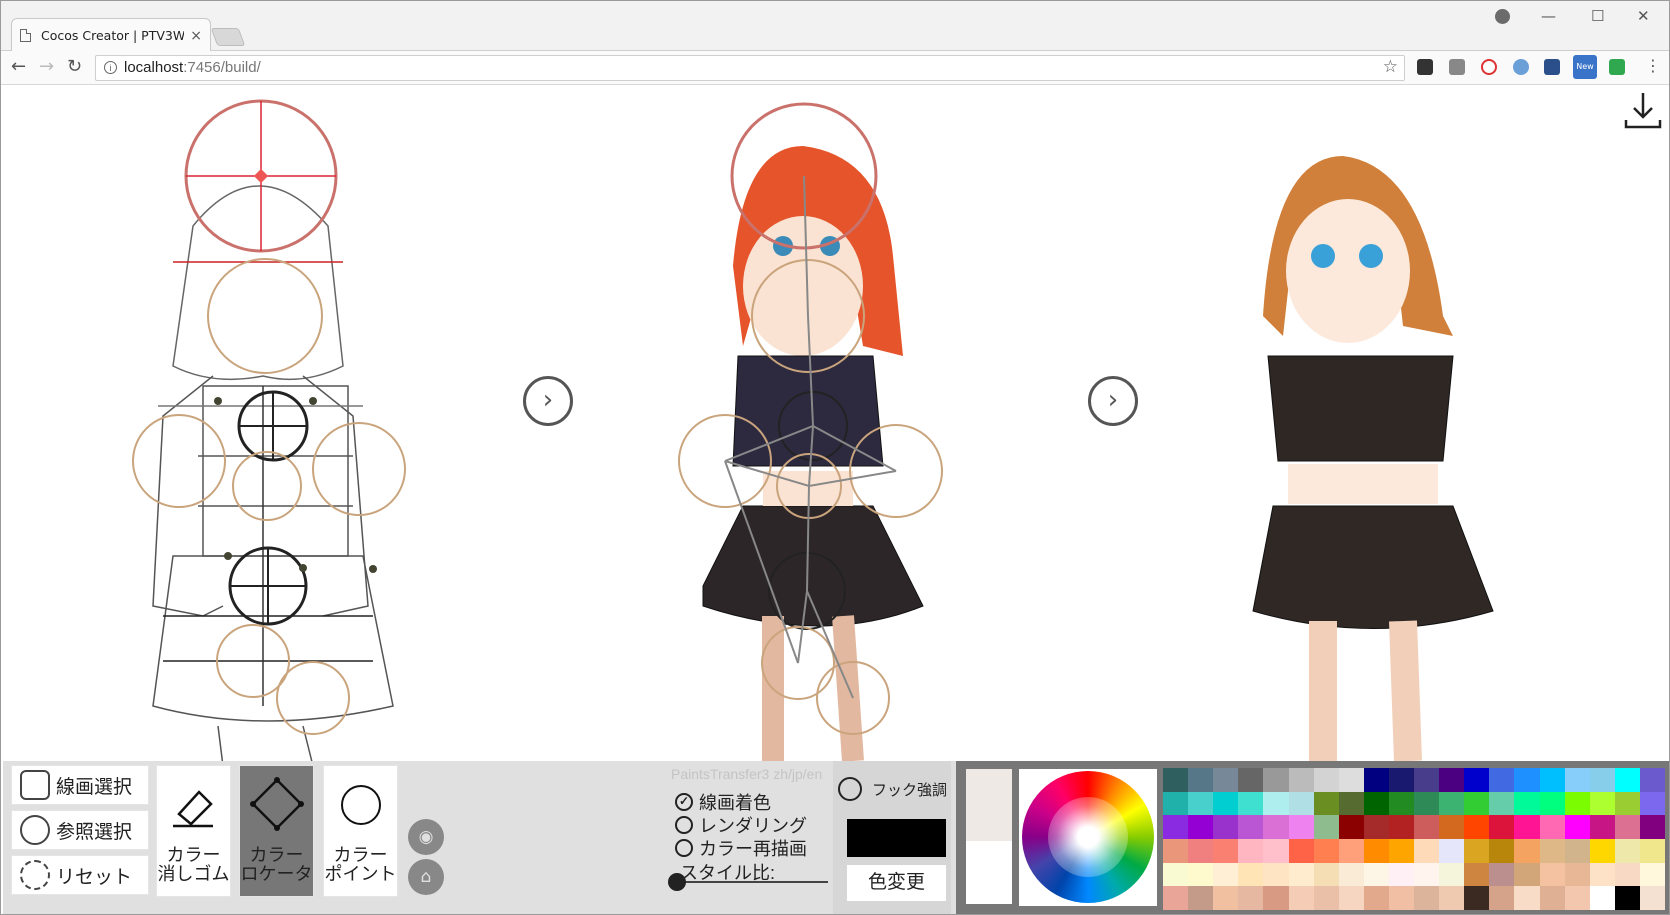  What do you see at coordinates (896, 883) in the screenshot?
I see `change-color-button: 色変更` at bounding box center [896, 883].